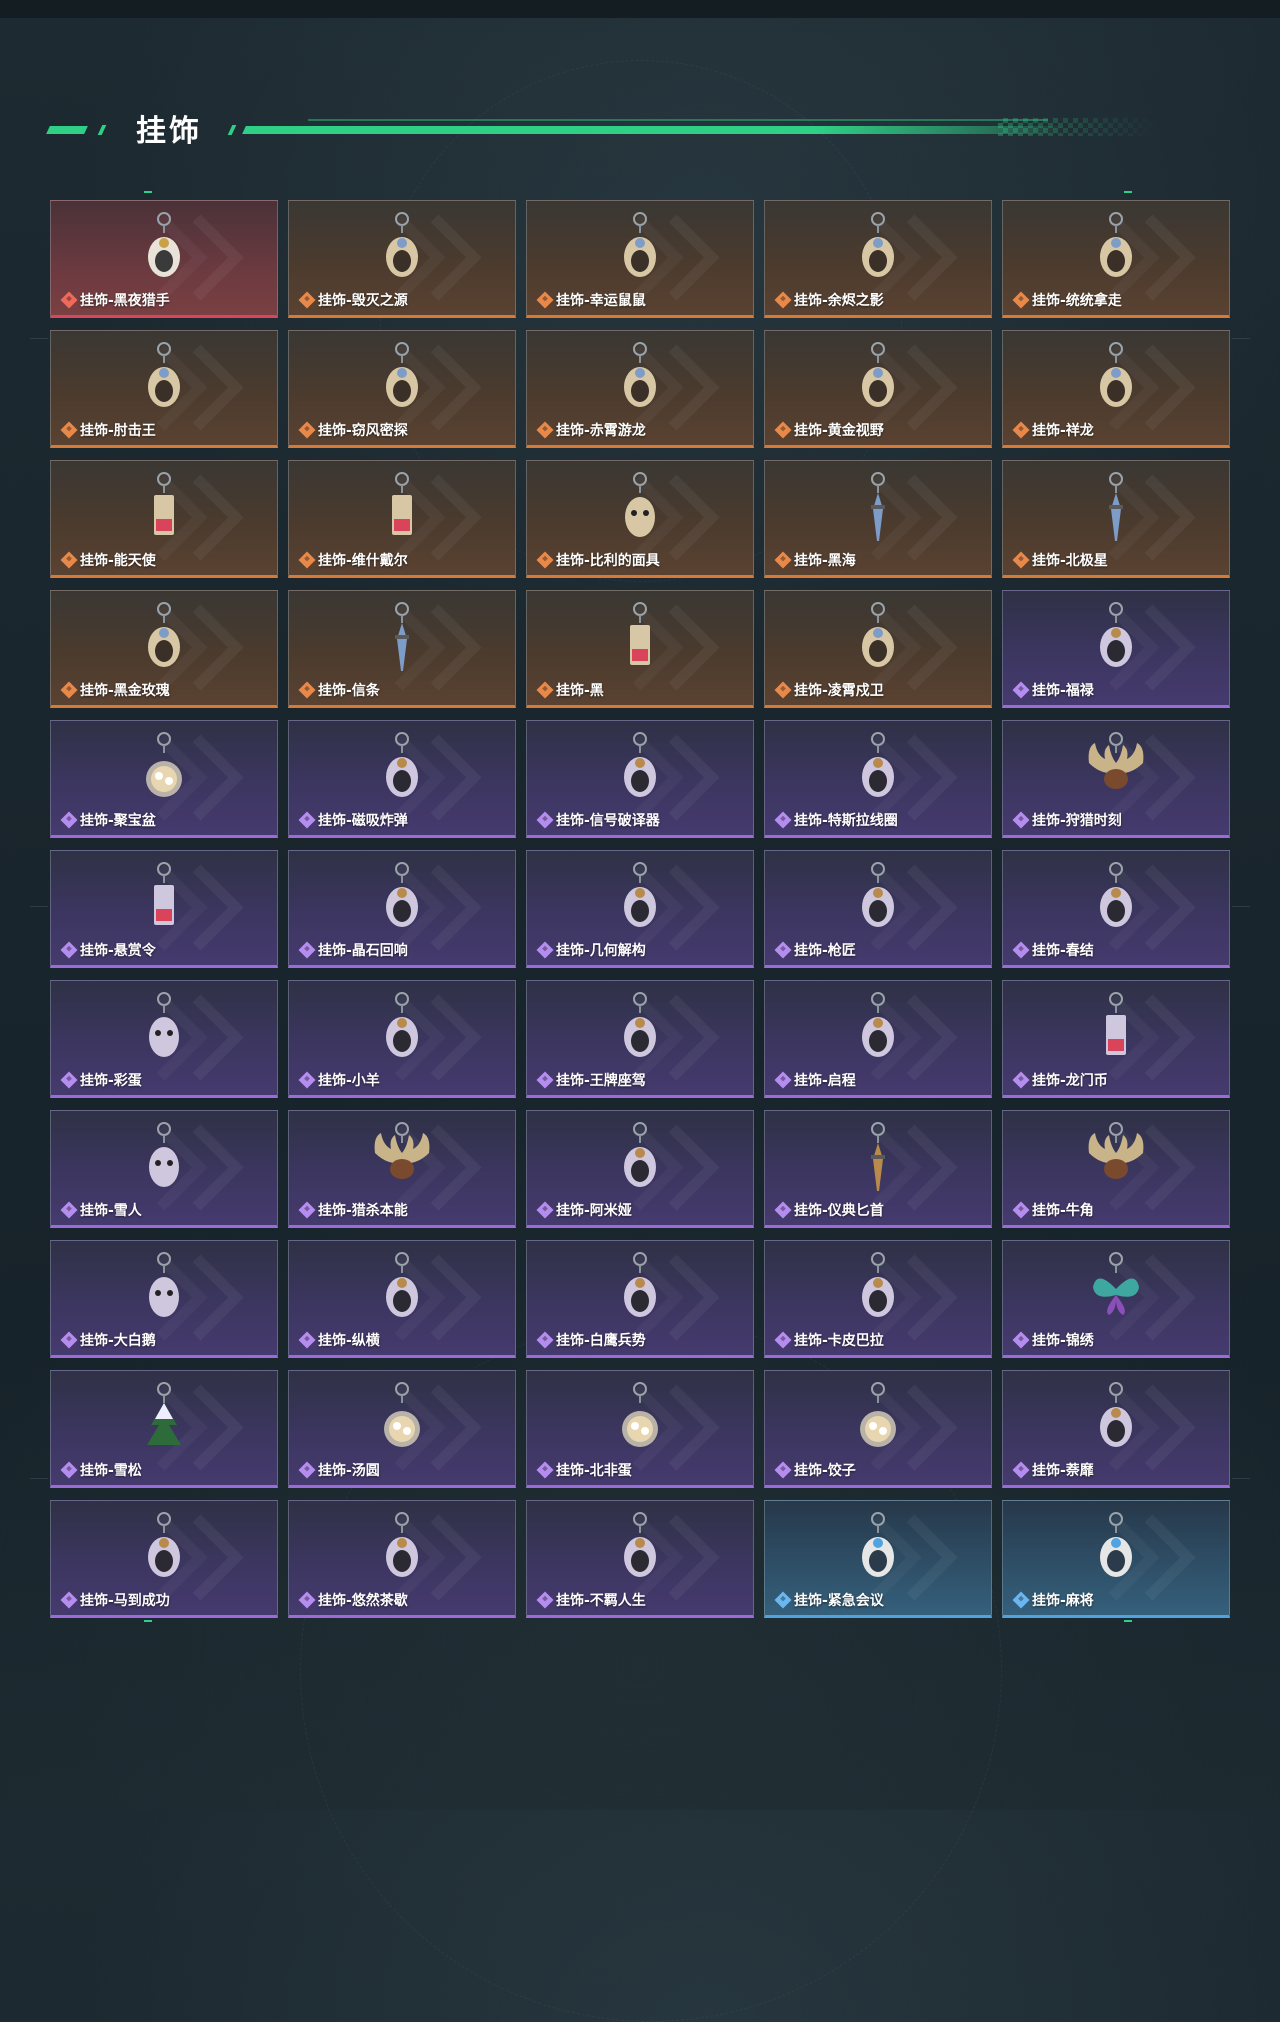 Image resolution: width=1280 pixels, height=2022 pixels. Describe the element at coordinates (1116, 519) in the screenshot. I see `charm-card: 挂饰-北极星` at that location.